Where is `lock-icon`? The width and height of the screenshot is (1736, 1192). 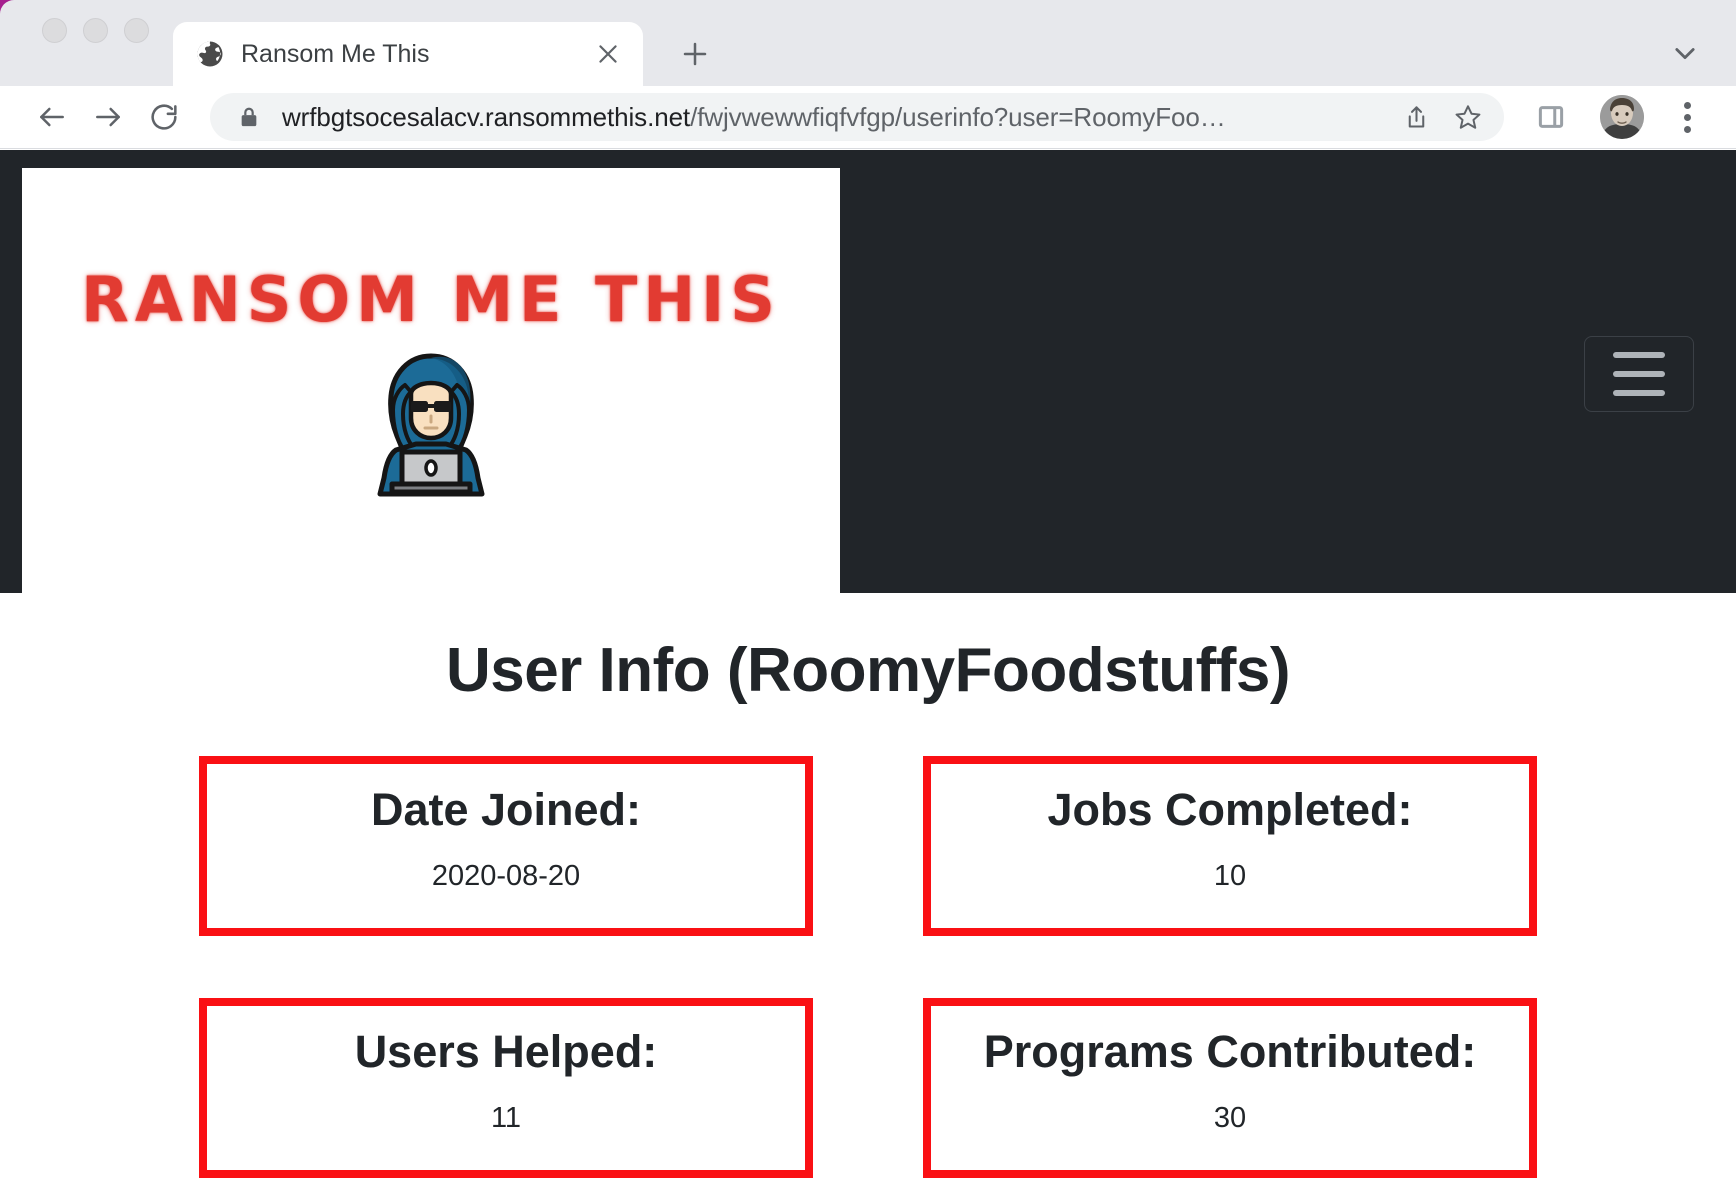 lock-icon is located at coordinates (249, 117).